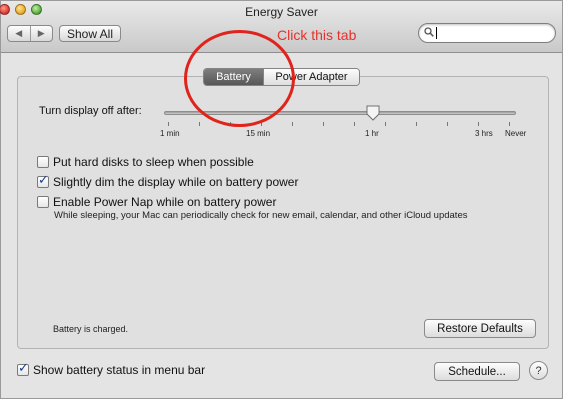  Describe the element at coordinates (119, 370) in the screenshot. I see `show-battery-status-label: Show battery status in menu bar` at that location.